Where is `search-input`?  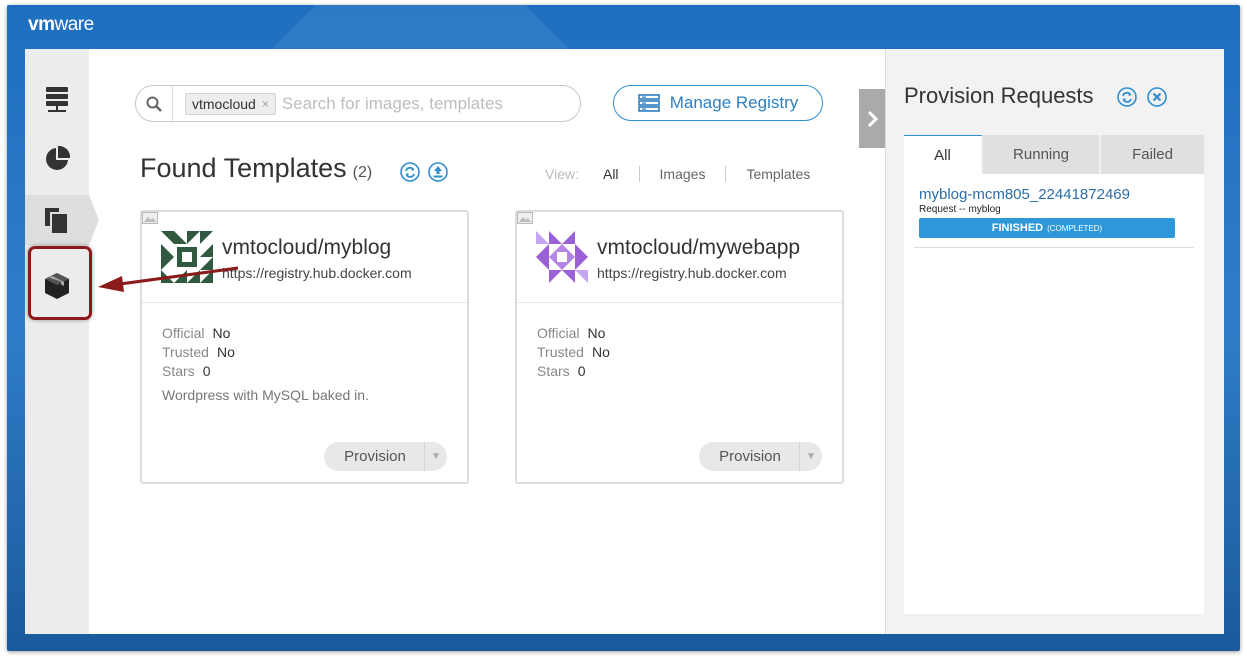
search-input is located at coordinates (396, 103).